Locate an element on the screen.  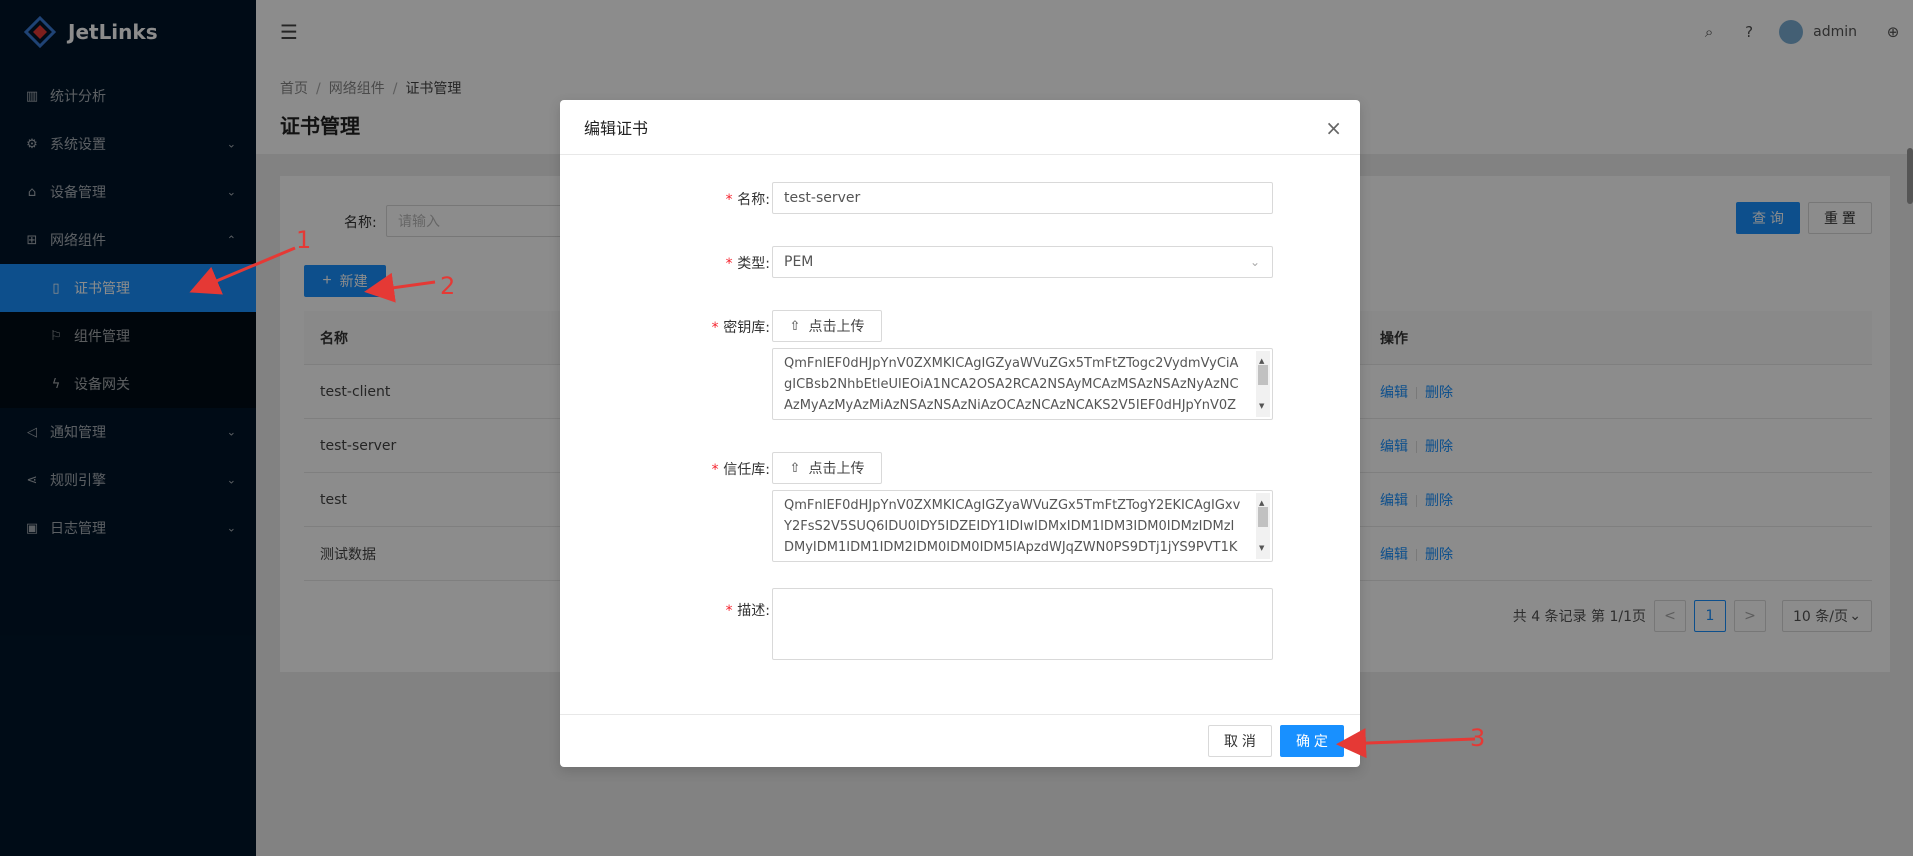
modal-footer: 取 消 确 定 is located at coordinates (960, 740).